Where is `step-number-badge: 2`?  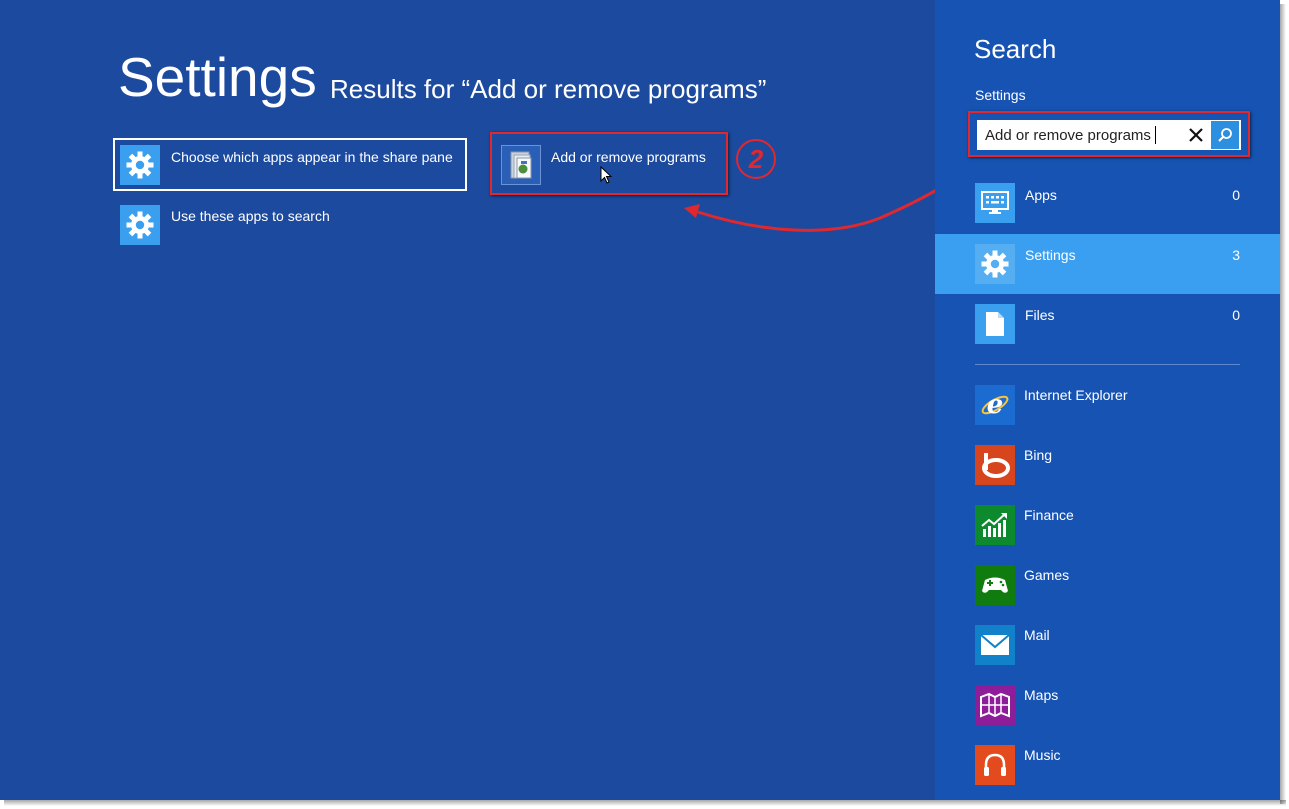
step-number-badge: 2 is located at coordinates (756, 159).